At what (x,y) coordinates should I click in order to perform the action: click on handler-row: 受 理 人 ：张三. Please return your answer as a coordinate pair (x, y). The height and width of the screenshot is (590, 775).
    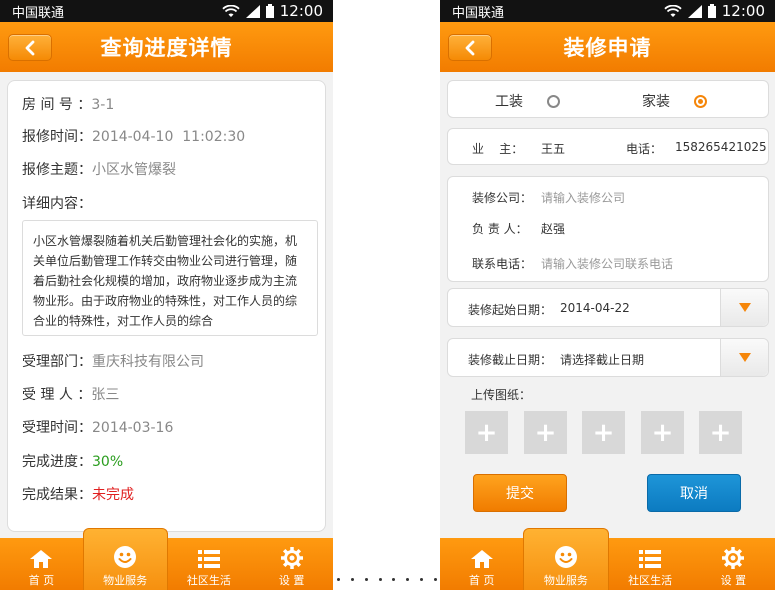
    Looking at the image, I should click on (71, 395).